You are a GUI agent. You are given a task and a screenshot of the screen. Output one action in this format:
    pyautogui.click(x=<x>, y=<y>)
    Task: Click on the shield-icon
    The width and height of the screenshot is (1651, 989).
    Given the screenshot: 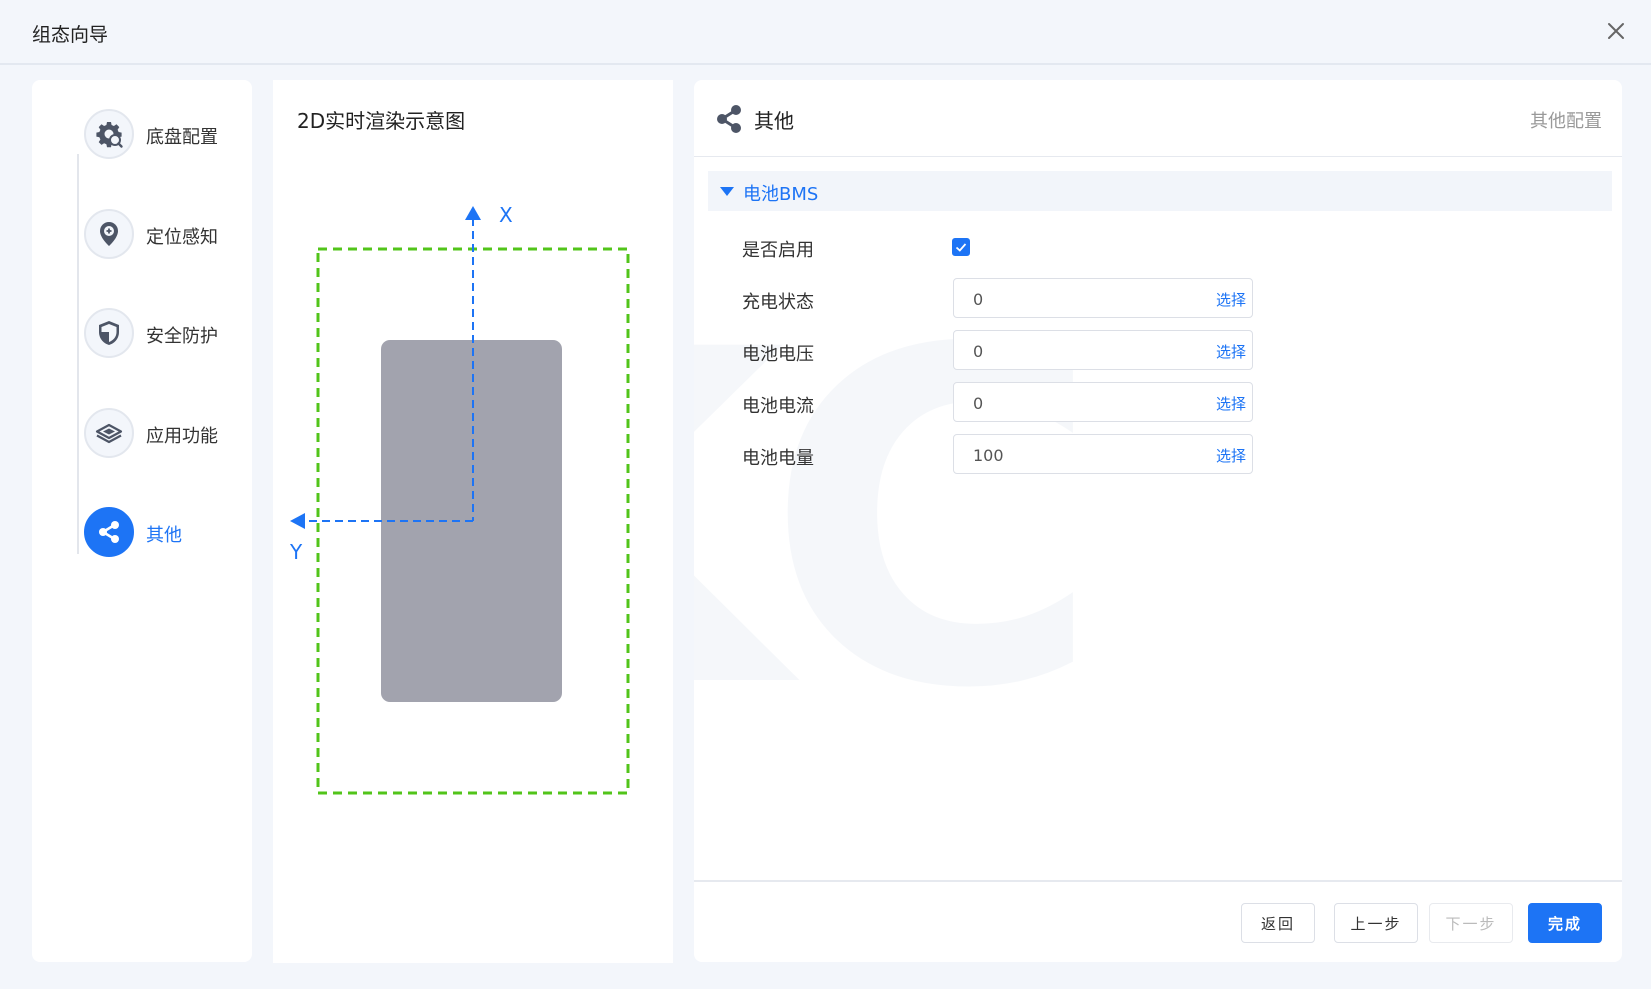 What is the action you would take?
    pyautogui.click(x=109, y=333)
    